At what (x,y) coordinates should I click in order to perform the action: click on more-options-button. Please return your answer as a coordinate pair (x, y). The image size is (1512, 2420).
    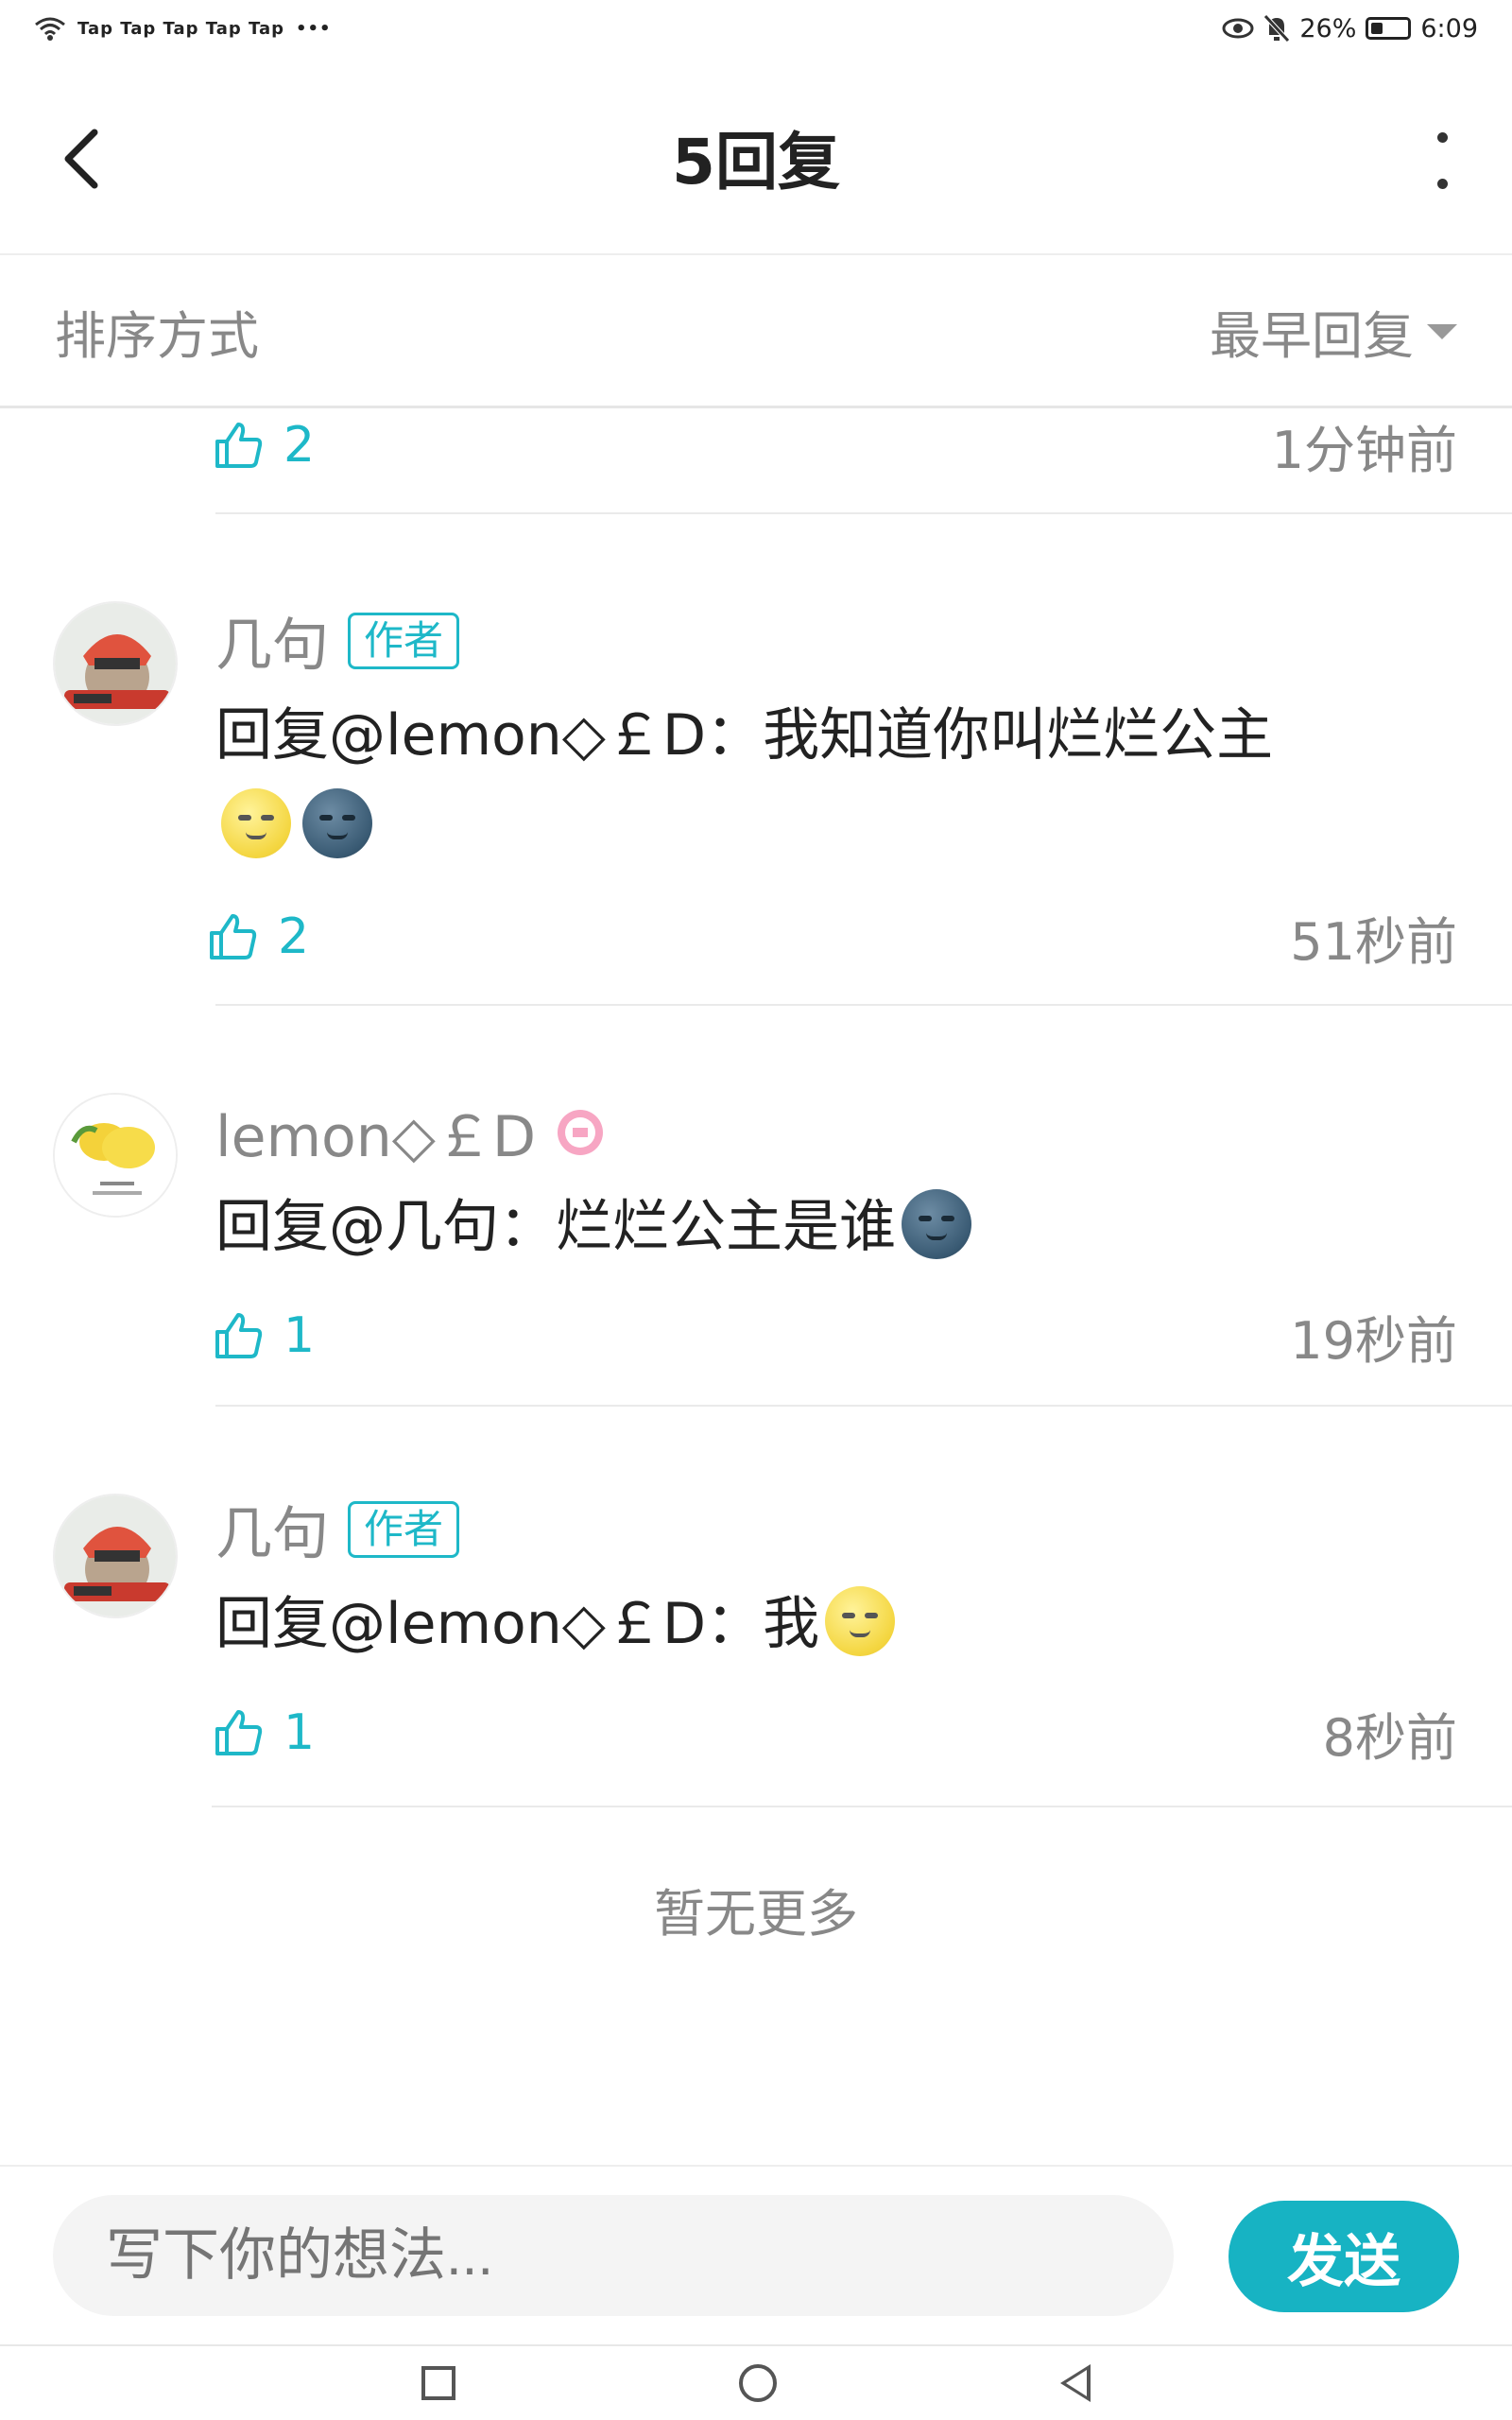
    Looking at the image, I should click on (1442, 161).